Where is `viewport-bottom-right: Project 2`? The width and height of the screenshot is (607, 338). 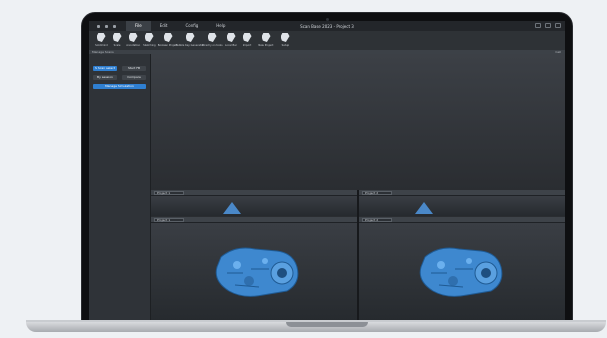
viewport-bottom-right: Project 2 is located at coordinates (462, 269).